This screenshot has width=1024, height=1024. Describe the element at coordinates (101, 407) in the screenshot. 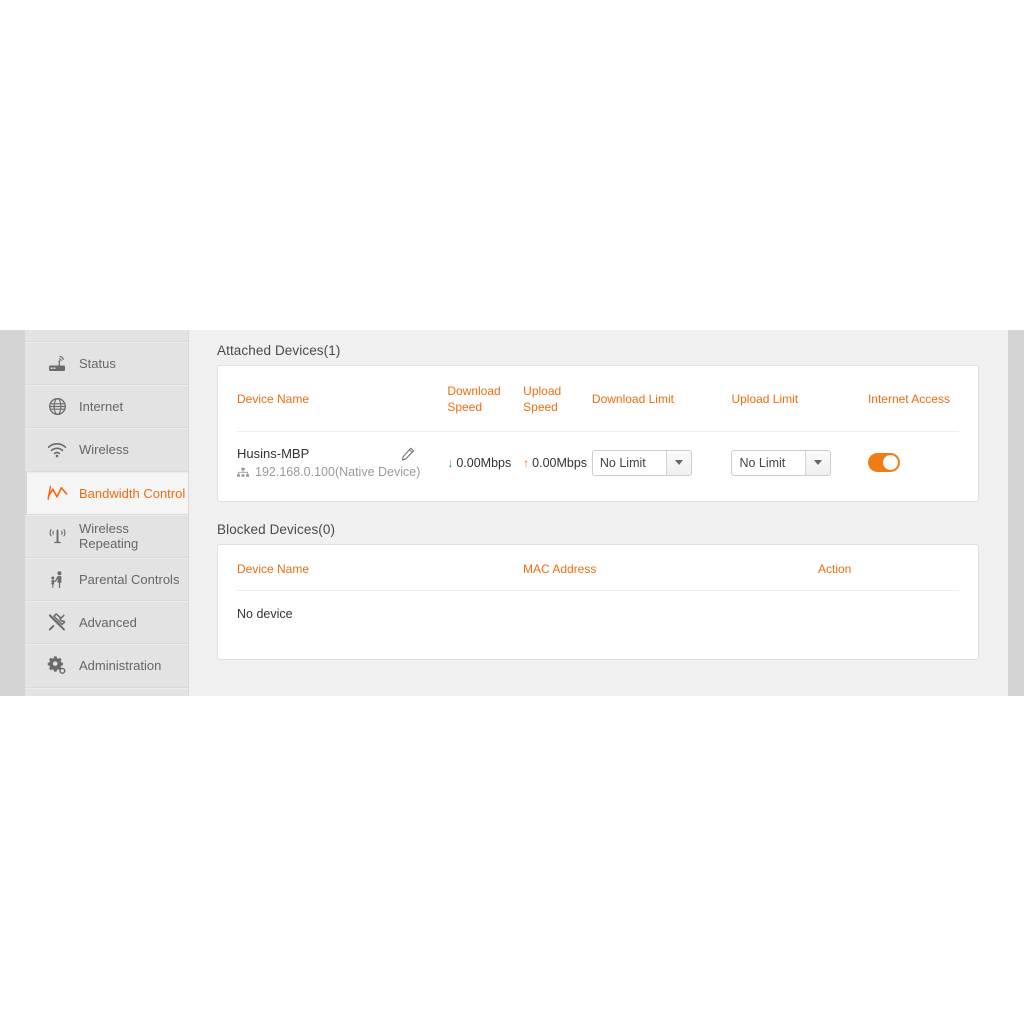

I see `sidebar-item-label: Internet` at that location.